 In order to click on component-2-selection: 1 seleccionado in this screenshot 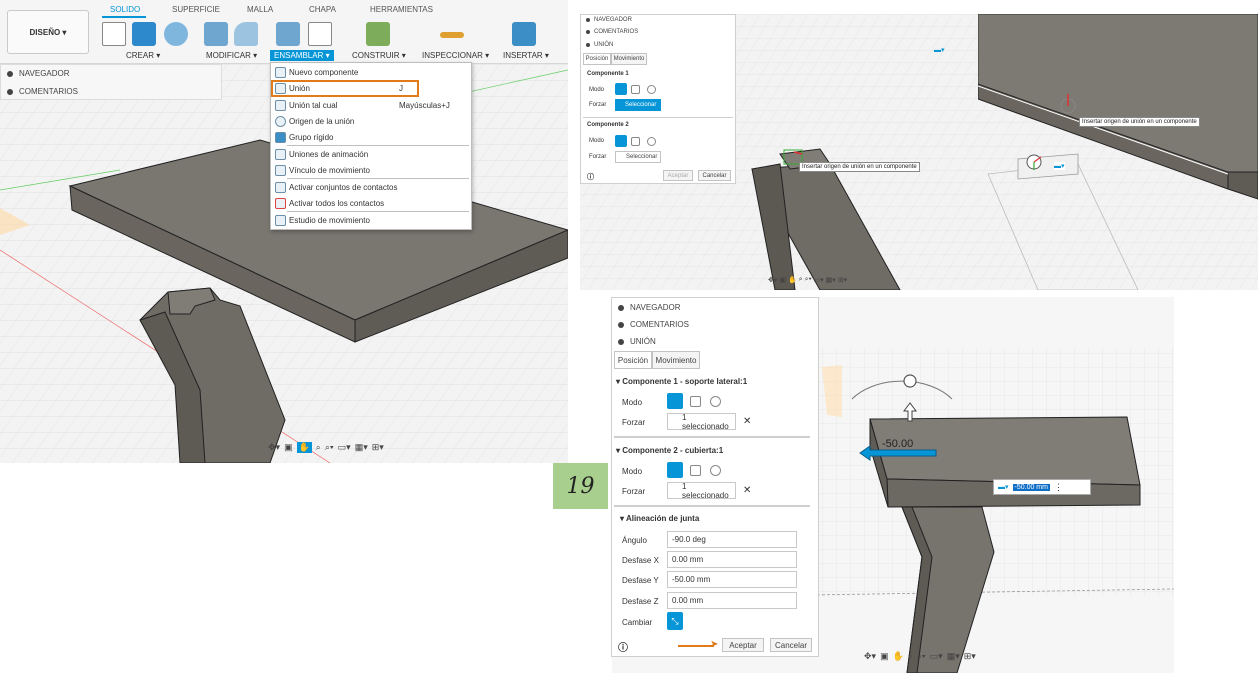, I will do `click(701, 491)`.